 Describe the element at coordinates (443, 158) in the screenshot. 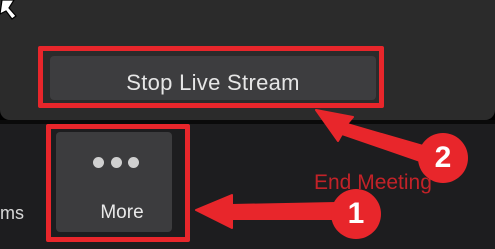

I see `step-2-badge: 2` at that location.